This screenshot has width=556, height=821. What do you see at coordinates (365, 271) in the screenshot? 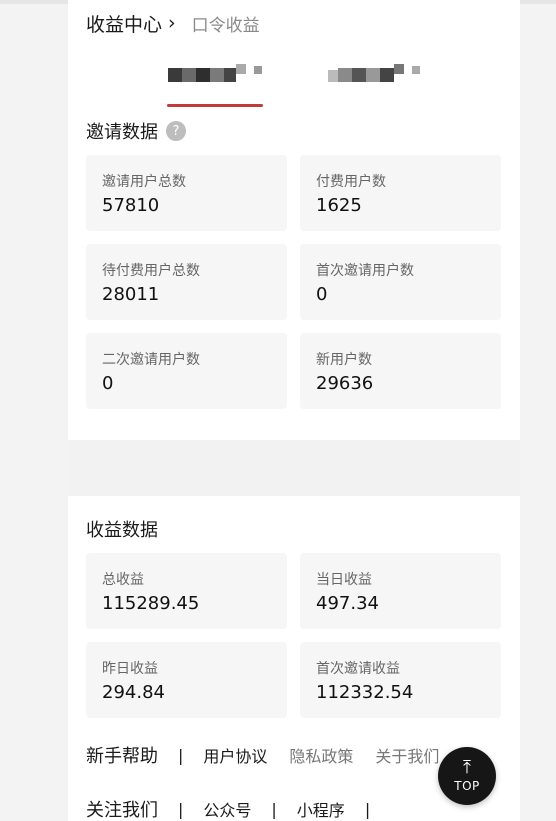
I see `stat-label: 首次邀请用户数` at bounding box center [365, 271].